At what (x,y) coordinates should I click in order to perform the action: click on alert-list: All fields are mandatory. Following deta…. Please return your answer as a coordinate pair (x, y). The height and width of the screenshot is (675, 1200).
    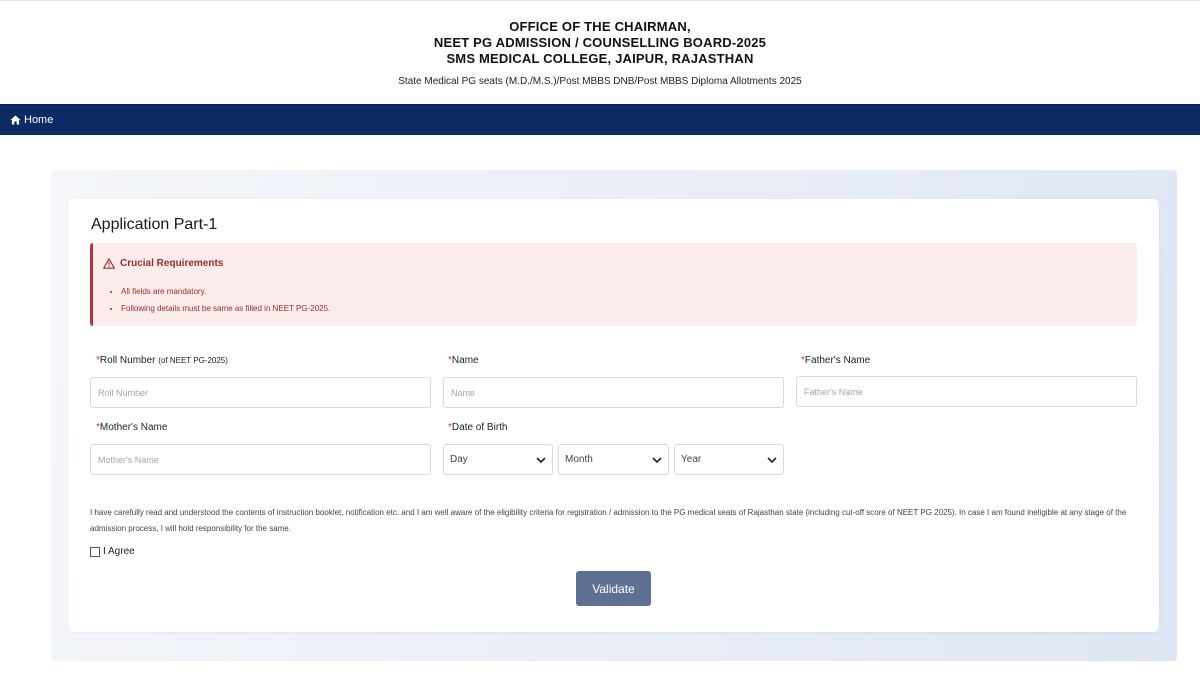
    Looking at the image, I should click on (225, 300).